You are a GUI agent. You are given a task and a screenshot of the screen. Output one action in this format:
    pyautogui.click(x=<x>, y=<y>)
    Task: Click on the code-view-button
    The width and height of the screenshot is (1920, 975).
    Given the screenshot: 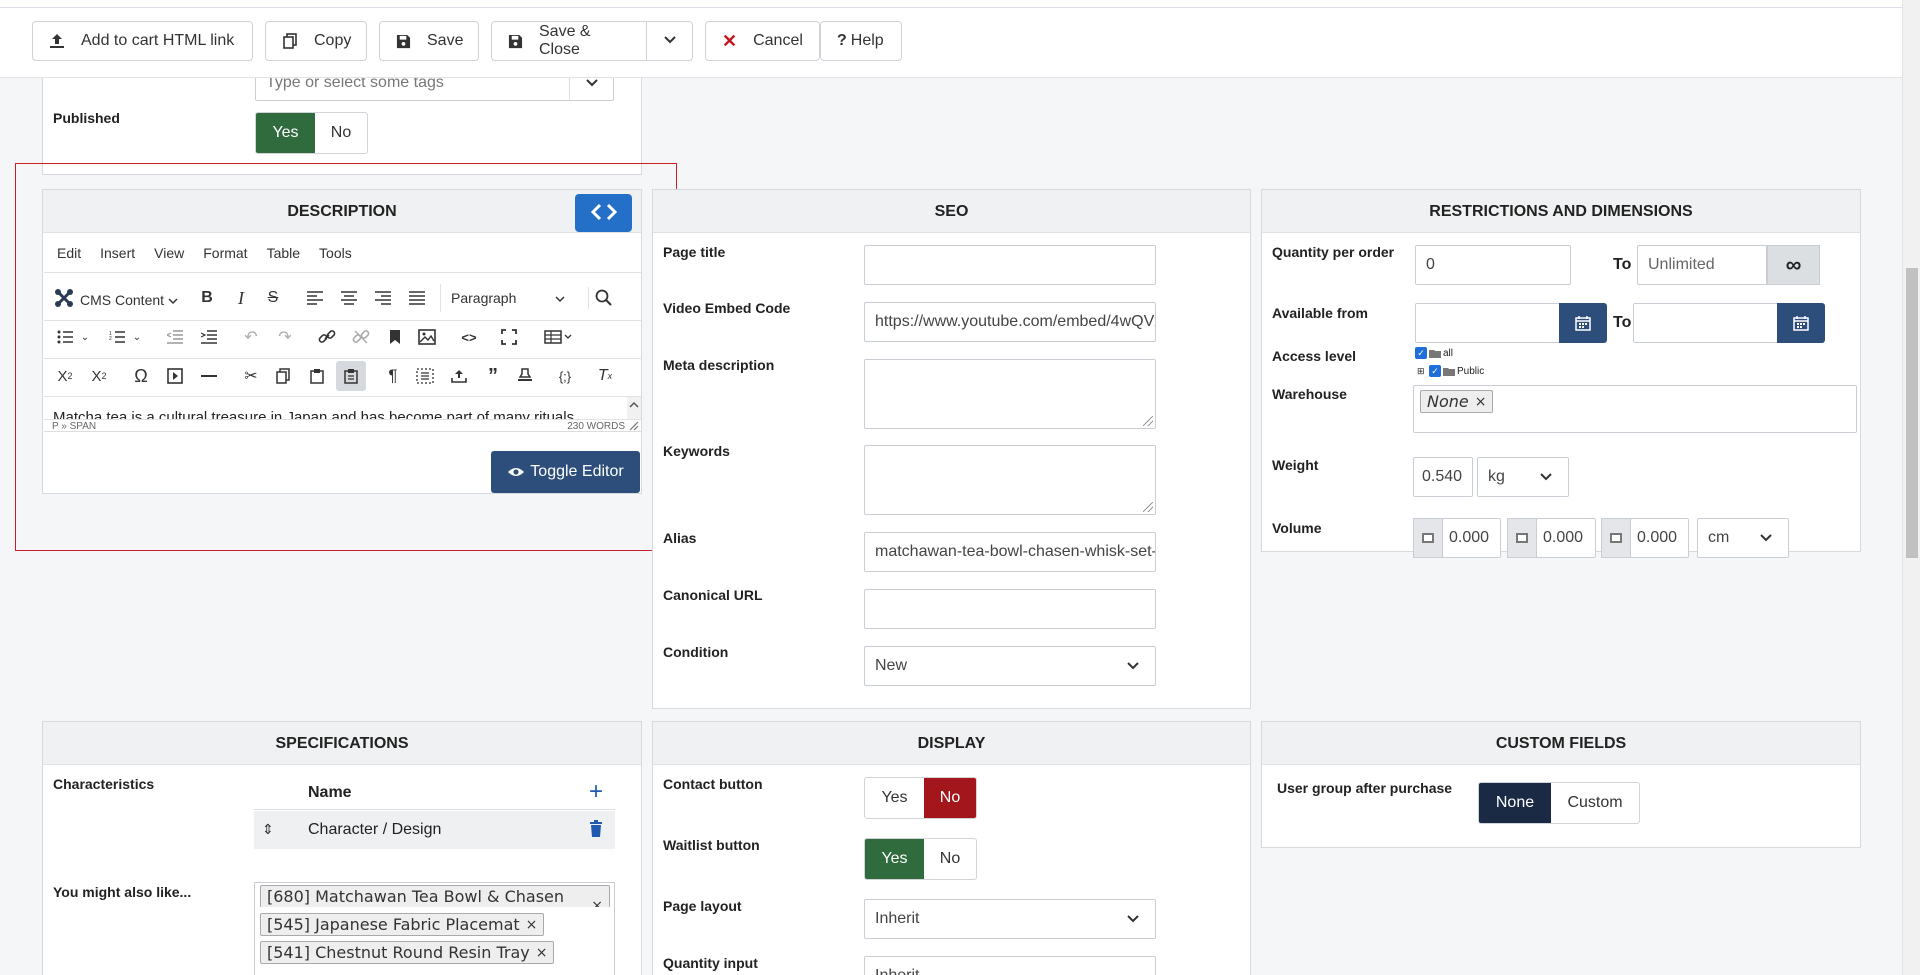 What is the action you would take?
    pyautogui.click(x=603, y=213)
    